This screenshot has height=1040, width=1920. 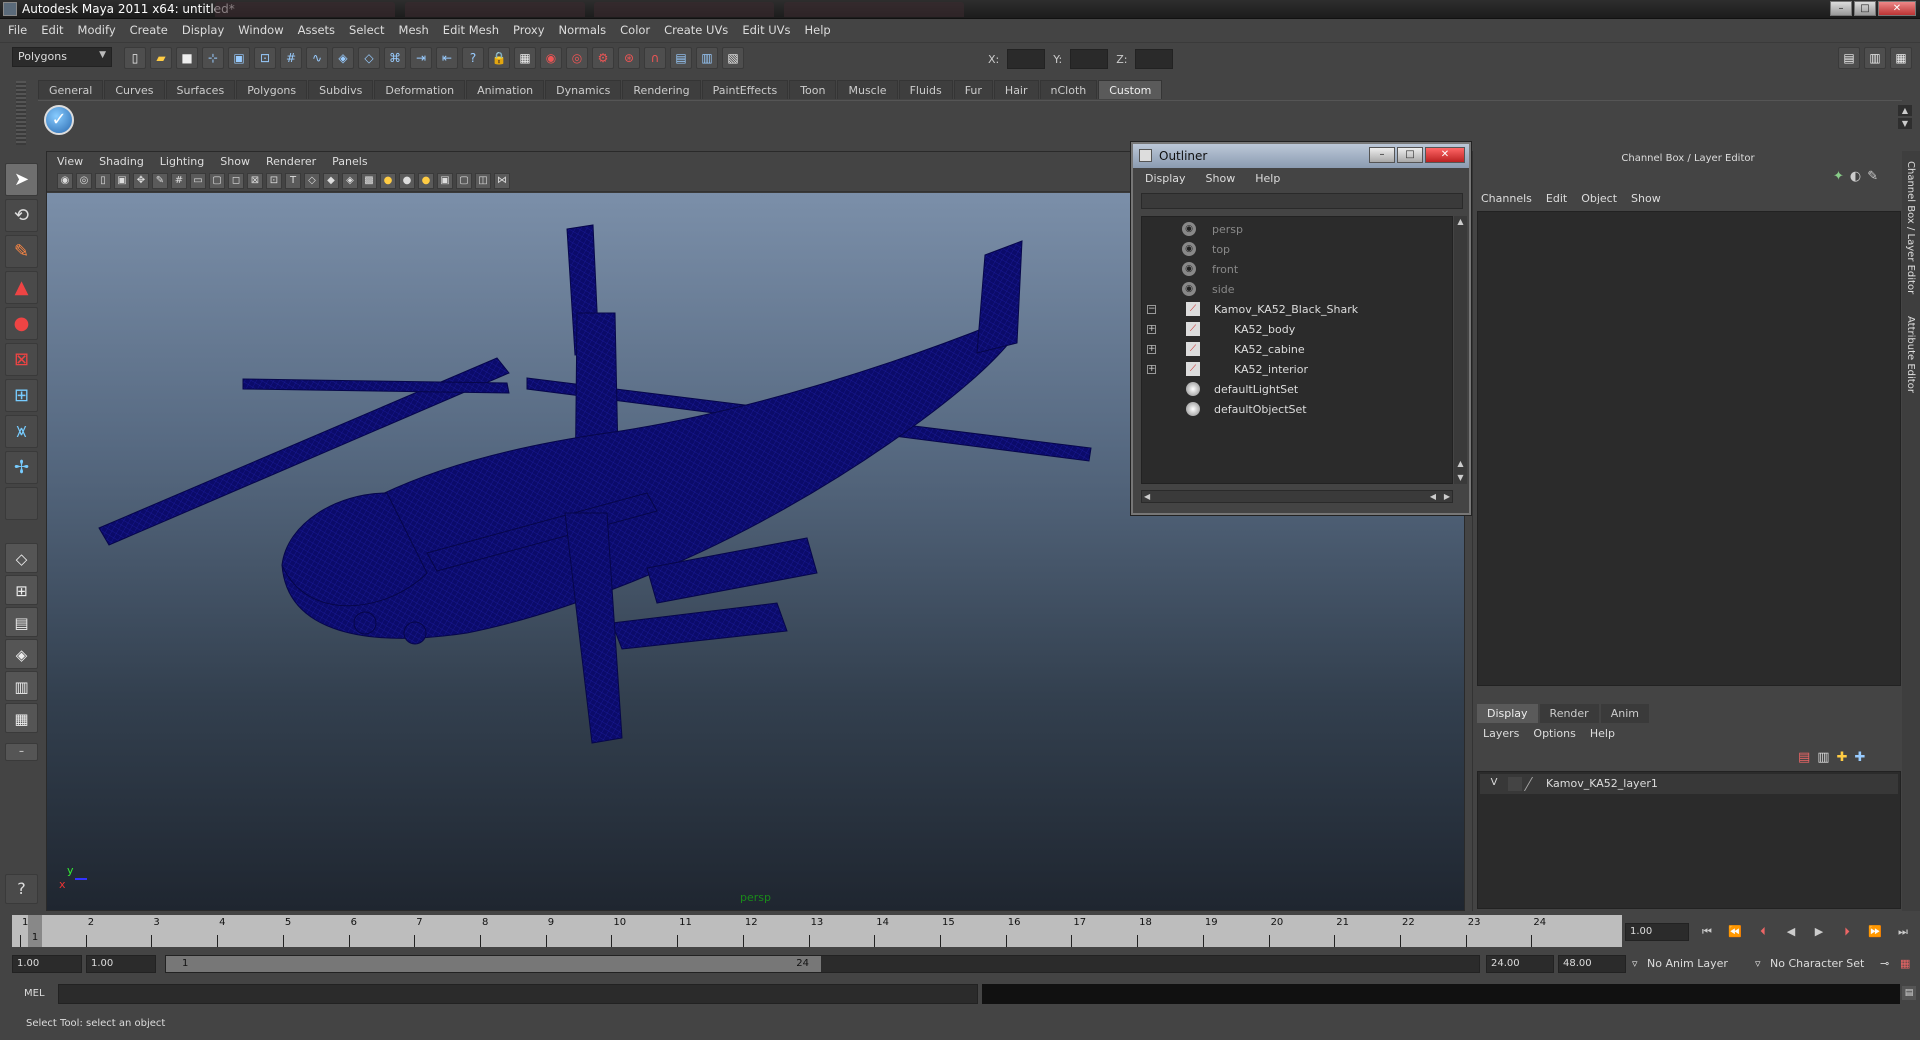 What do you see at coordinates (420, 89) in the screenshot?
I see `shelf-tab-deformation: Deformation` at bounding box center [420, 89].